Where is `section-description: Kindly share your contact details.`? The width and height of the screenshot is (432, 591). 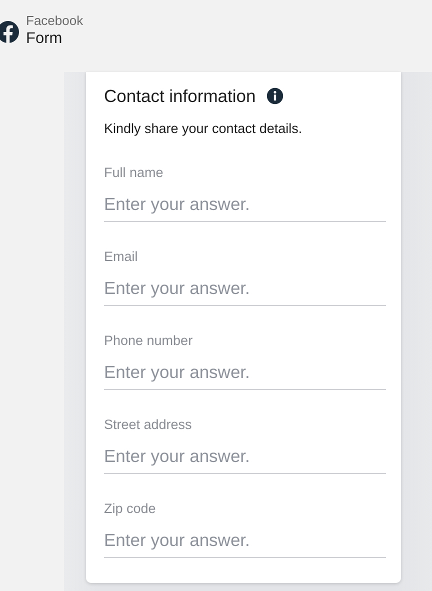
section-description: Kindly share your contact details. is located at coordinates (204, 129).